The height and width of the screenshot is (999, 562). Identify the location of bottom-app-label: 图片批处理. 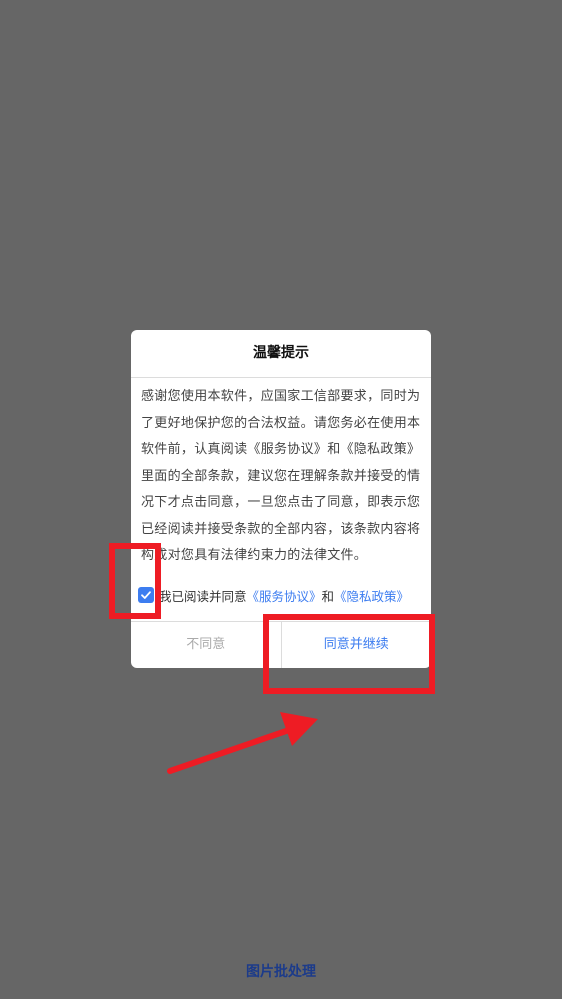
(281, 972).